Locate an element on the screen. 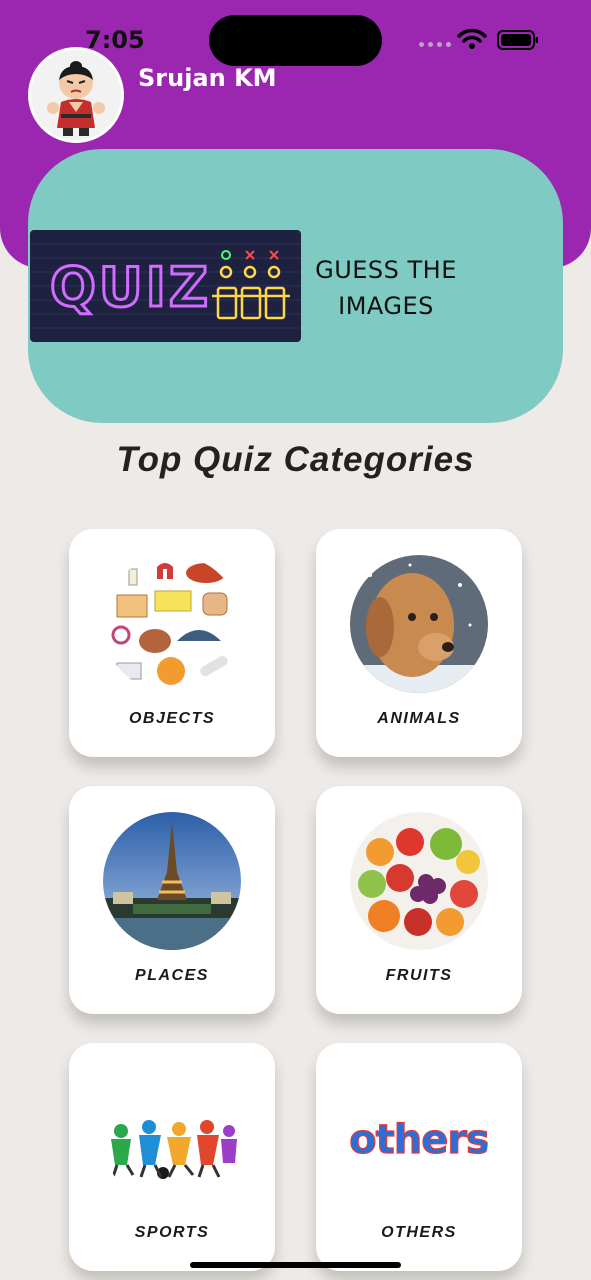  category-card-fruits: FRUITS is located at coordinates (419, 900).